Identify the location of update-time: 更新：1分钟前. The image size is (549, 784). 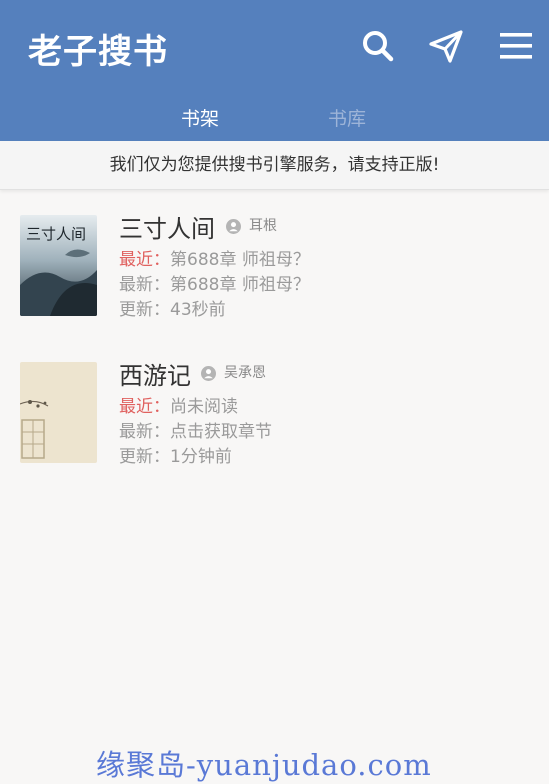
(175, 457).